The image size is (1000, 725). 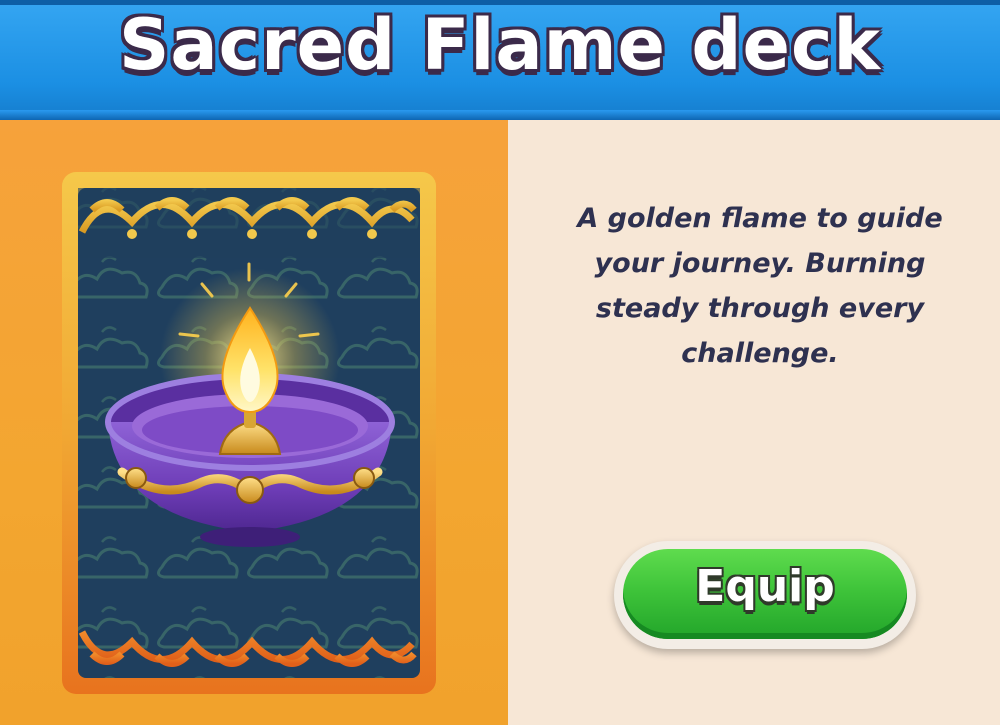 What do you see at coordinates (500, 115) in the screenshot?
I see `header-rim` at bounding box center [500, 115].